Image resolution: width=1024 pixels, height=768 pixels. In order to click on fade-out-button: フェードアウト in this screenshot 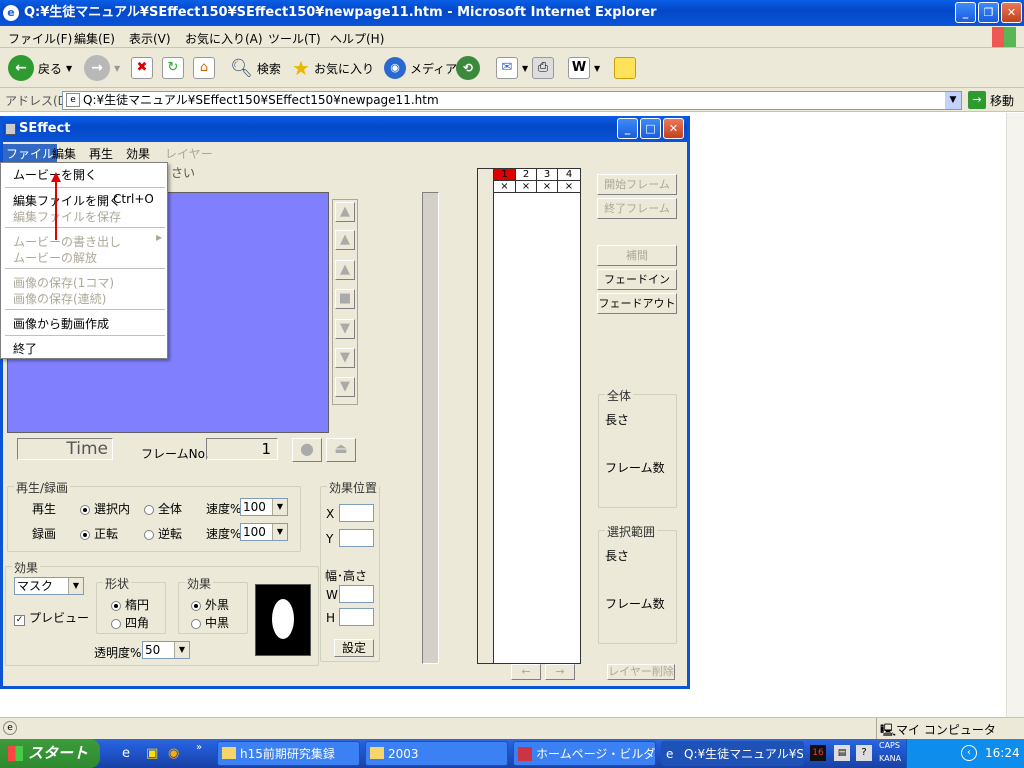, I will do `click(637, 303)`.